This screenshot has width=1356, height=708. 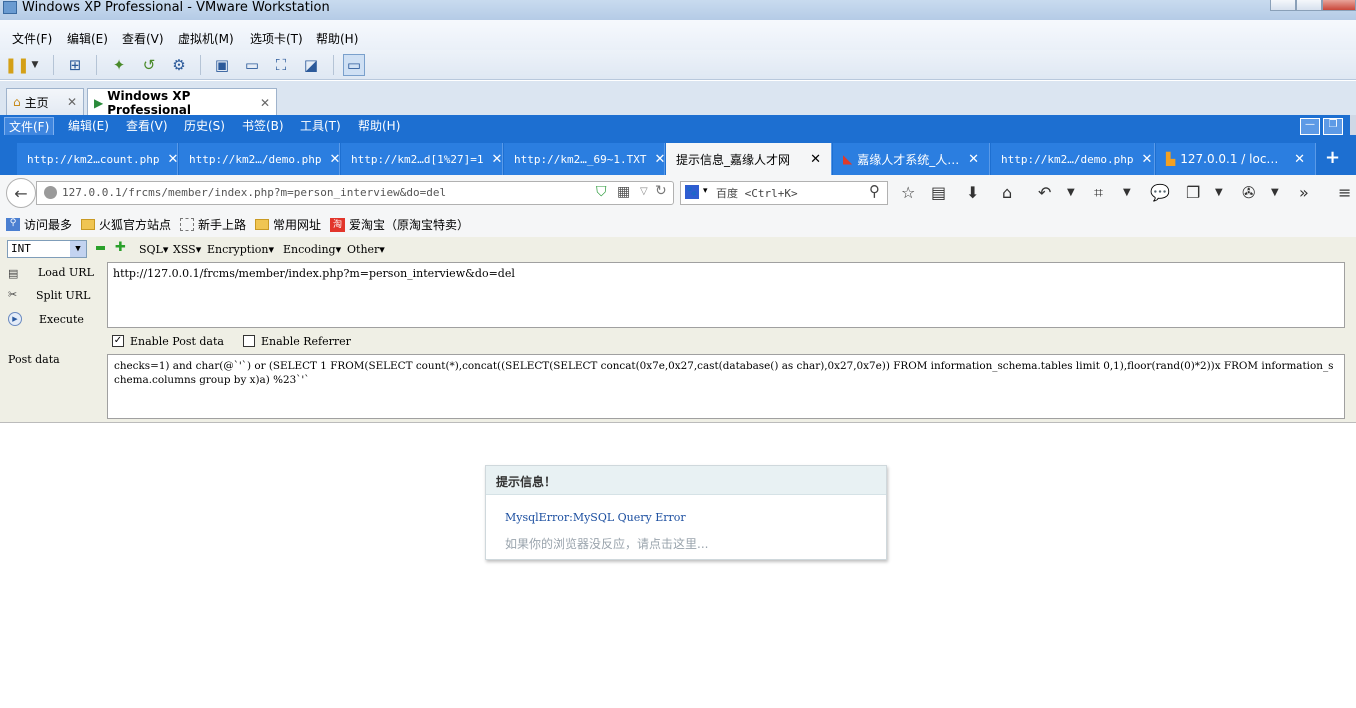 I want to click on ff-tab-2: http://km2…/demo.php ✕, so click(x=259, y=159).